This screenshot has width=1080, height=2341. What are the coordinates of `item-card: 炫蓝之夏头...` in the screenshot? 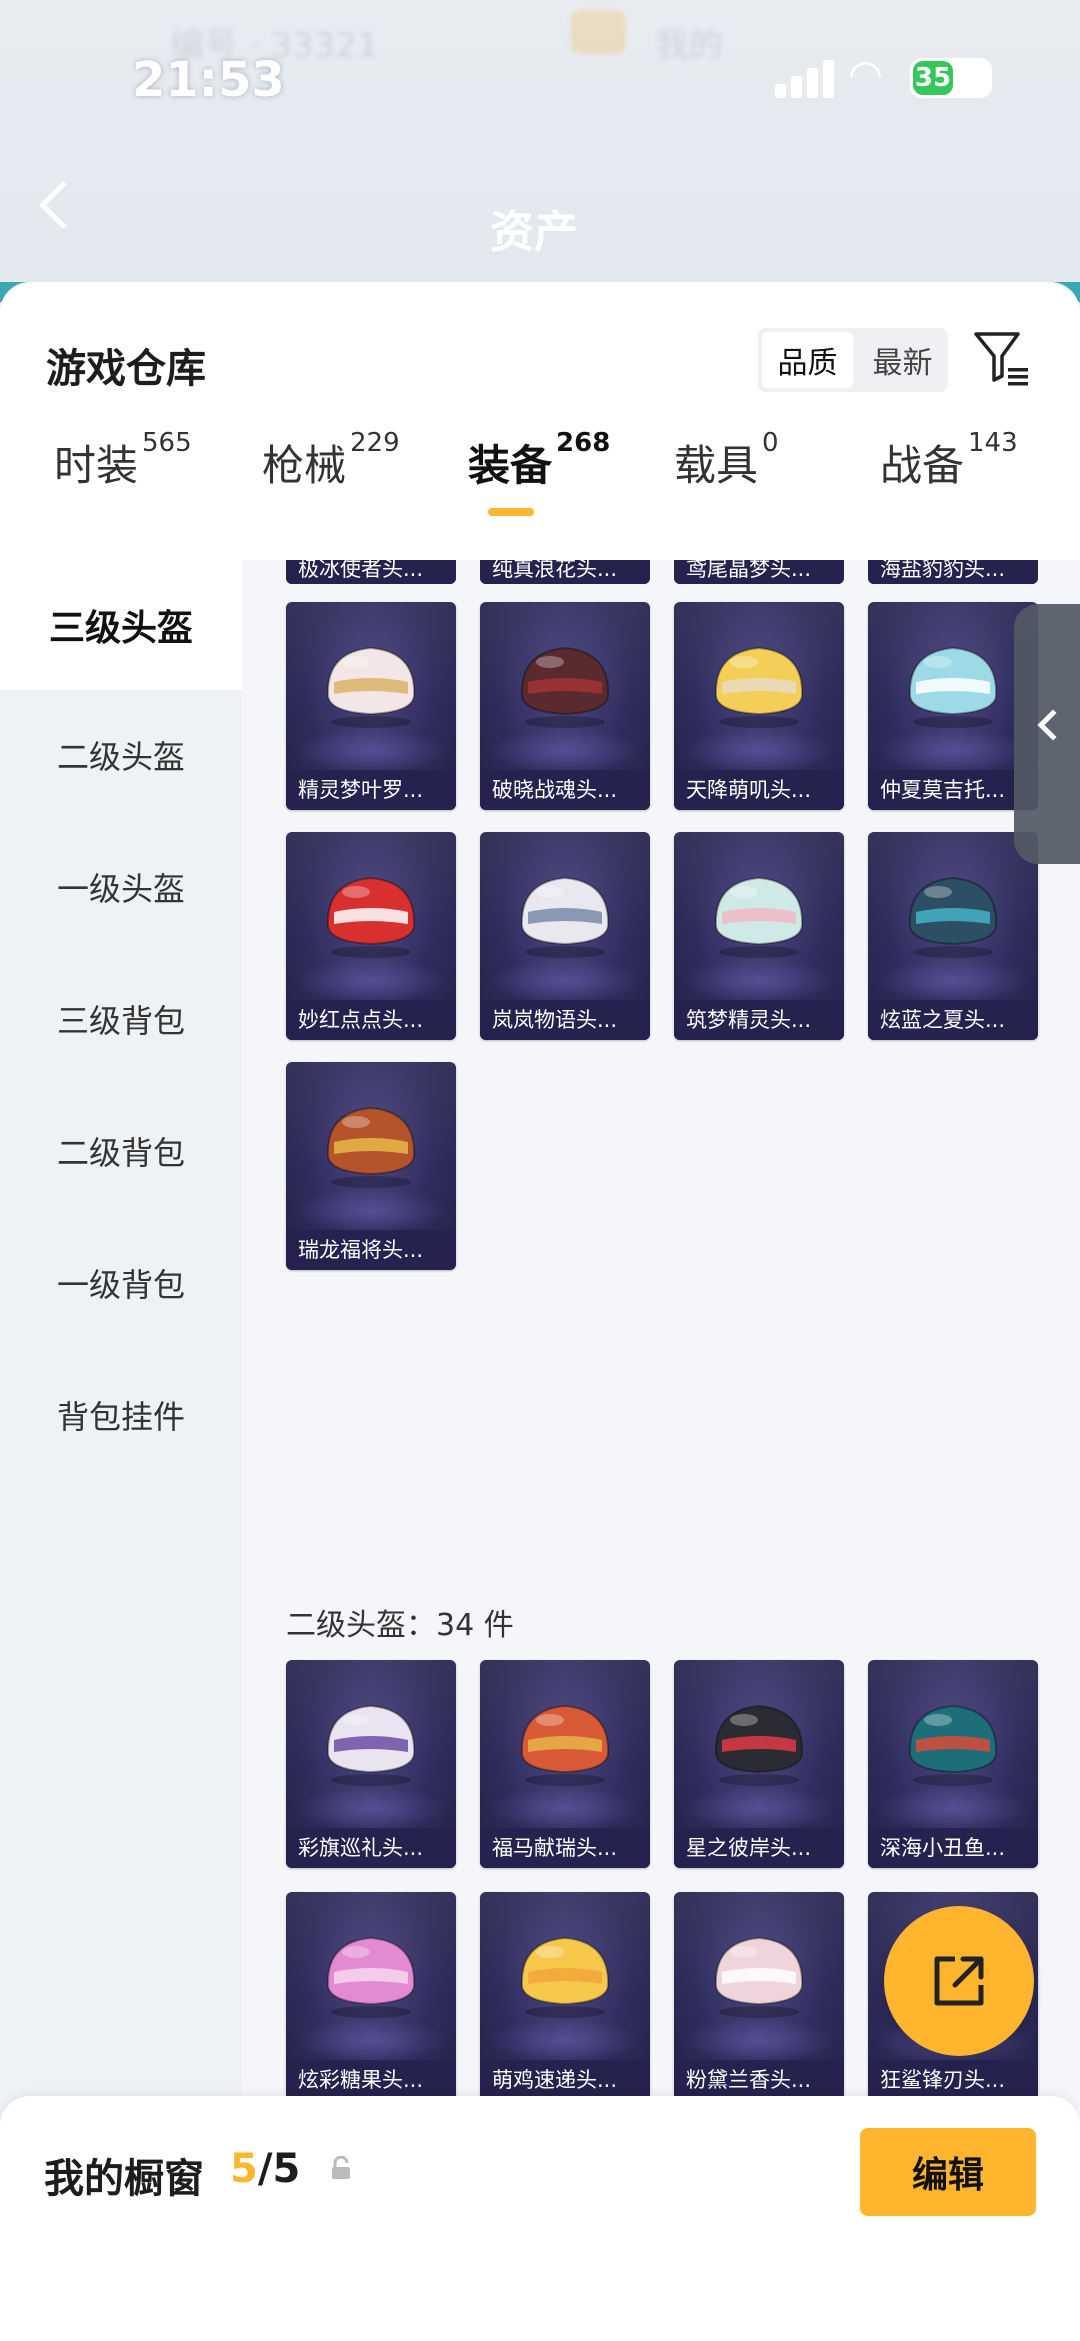 It's located at (953, 936).